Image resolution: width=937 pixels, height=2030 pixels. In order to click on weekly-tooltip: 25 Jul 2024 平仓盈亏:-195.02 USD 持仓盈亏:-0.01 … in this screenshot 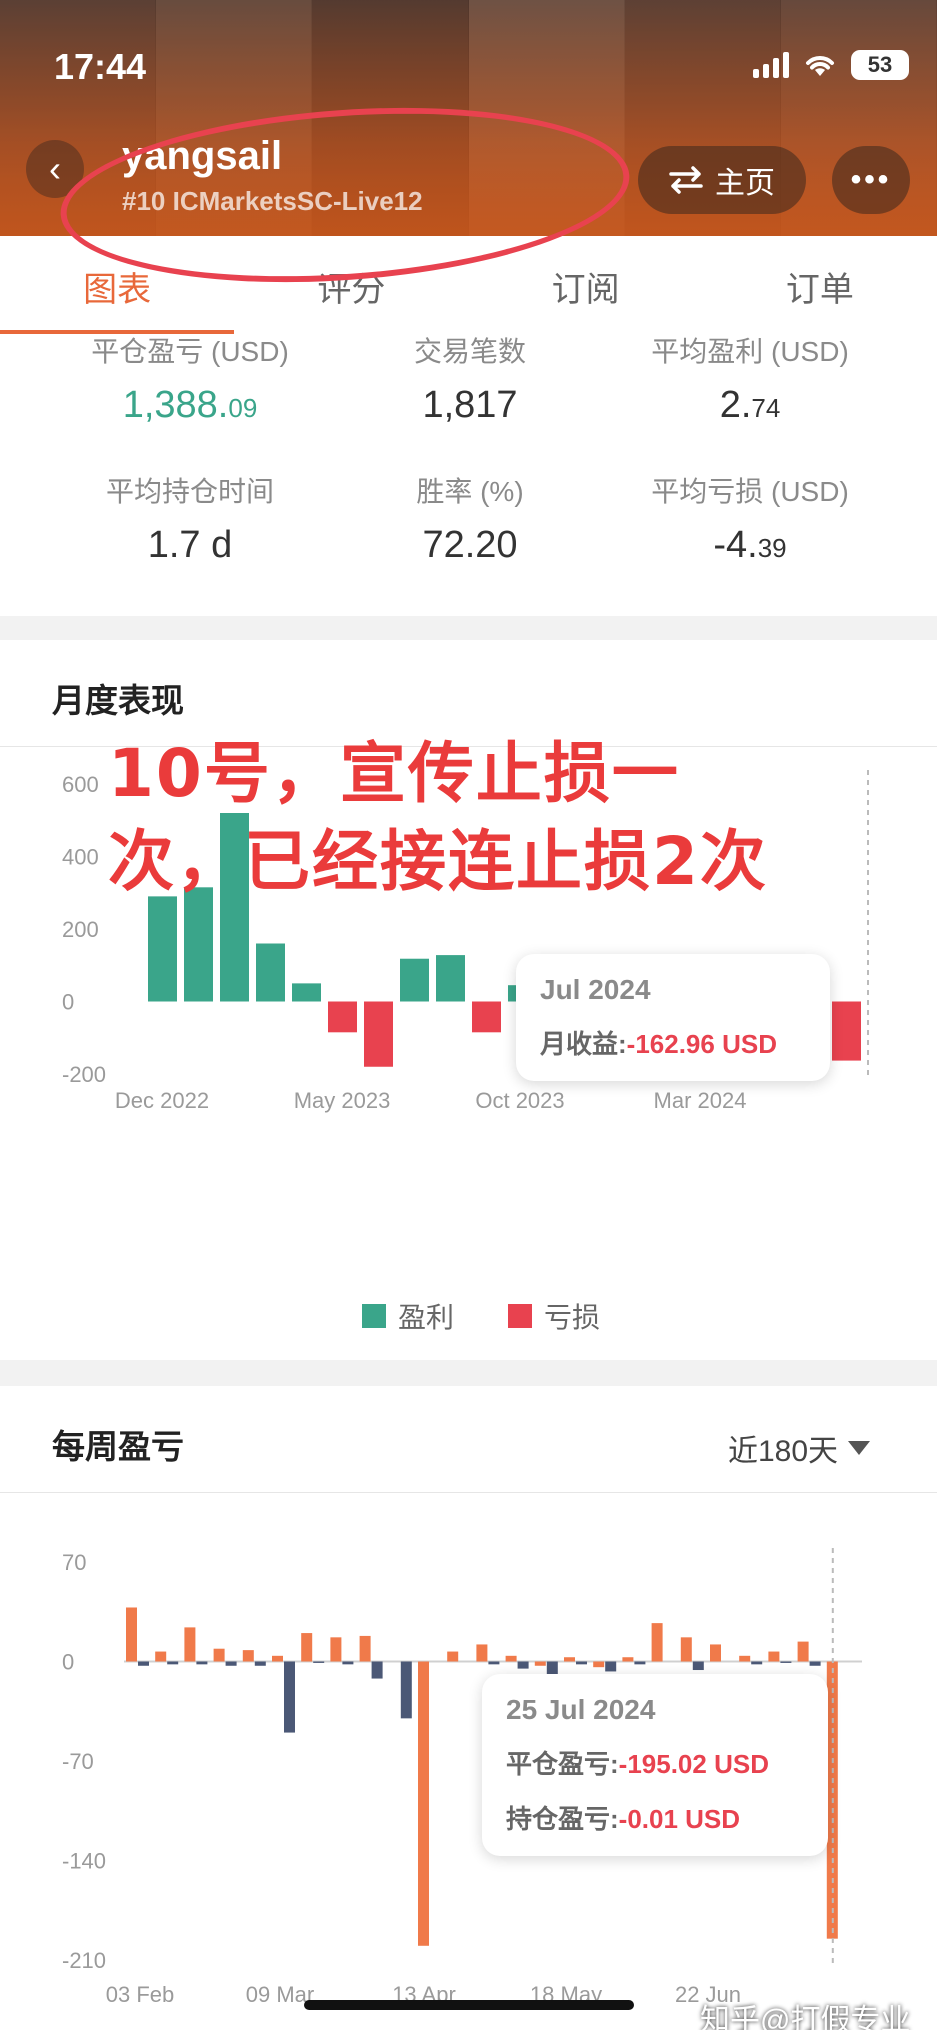, I will do `click(655, 1765)`.